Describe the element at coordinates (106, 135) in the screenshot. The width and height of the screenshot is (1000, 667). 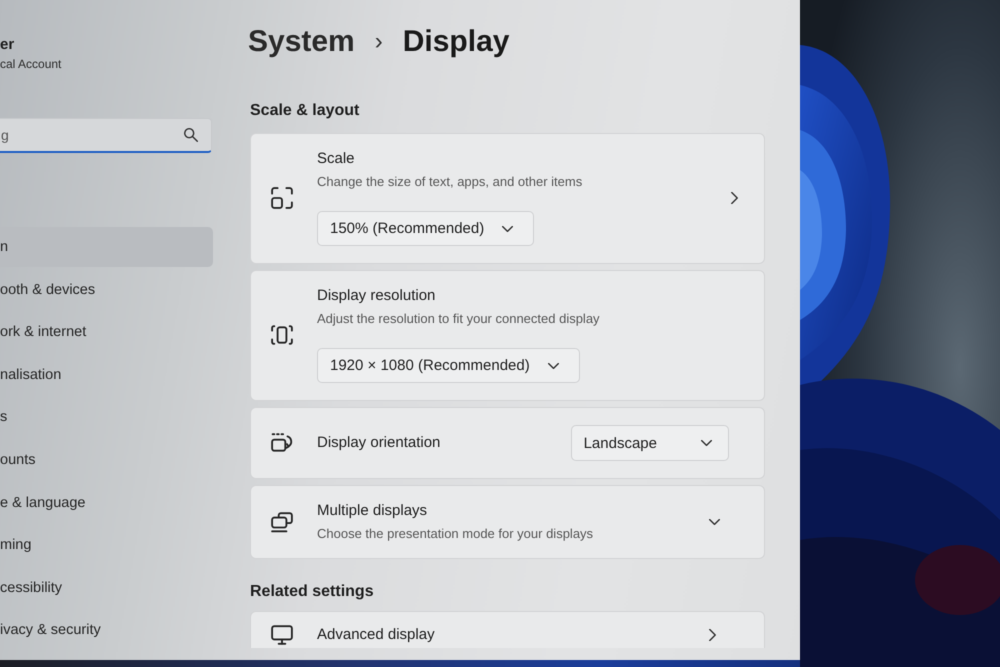
I see `search-field: g` at that location.